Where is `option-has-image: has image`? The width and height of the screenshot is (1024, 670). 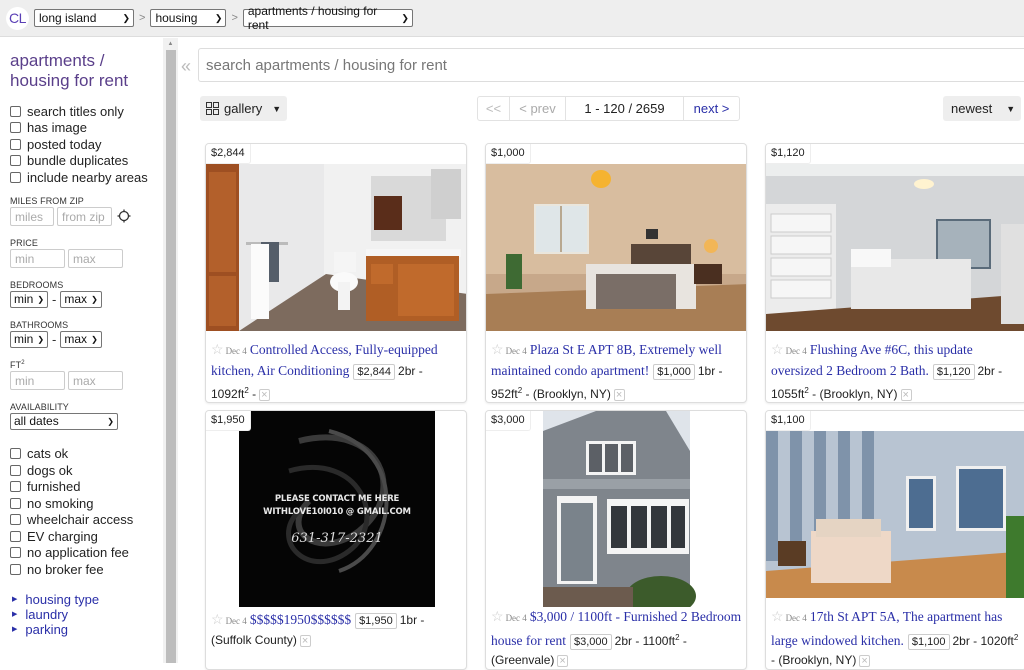 option-has-image: has image is located at coordinates (86, 128).